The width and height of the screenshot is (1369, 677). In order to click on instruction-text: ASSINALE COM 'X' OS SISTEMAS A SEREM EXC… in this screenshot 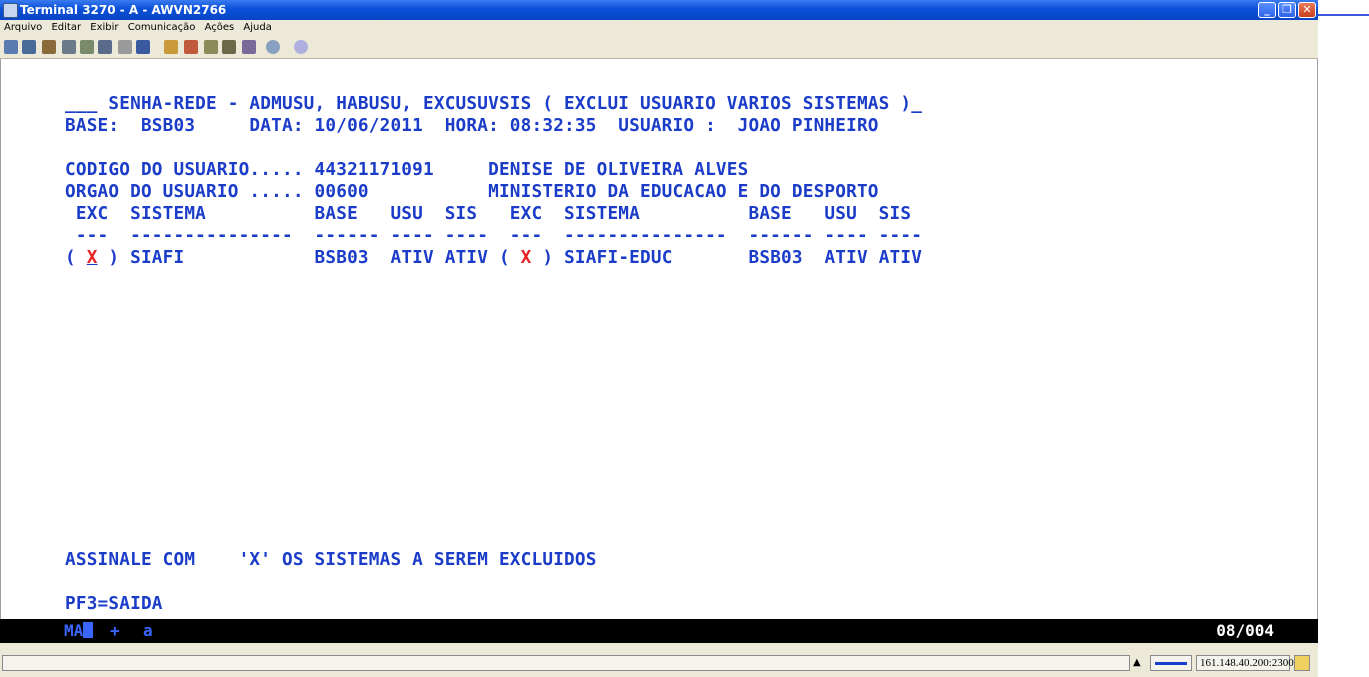, I will do `click(331, 560)`.